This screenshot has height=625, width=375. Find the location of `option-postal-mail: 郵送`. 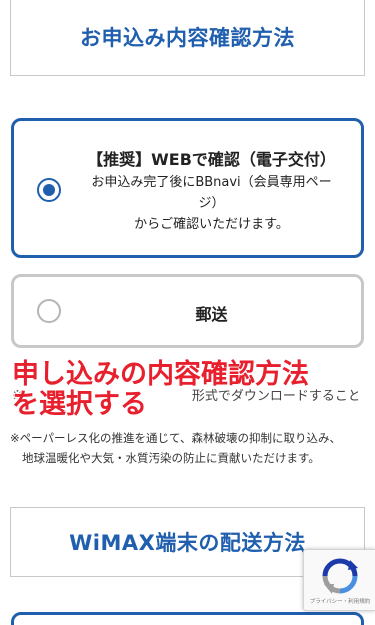

option-postal-mail: 郵送 is located at coordinates (187, 311).